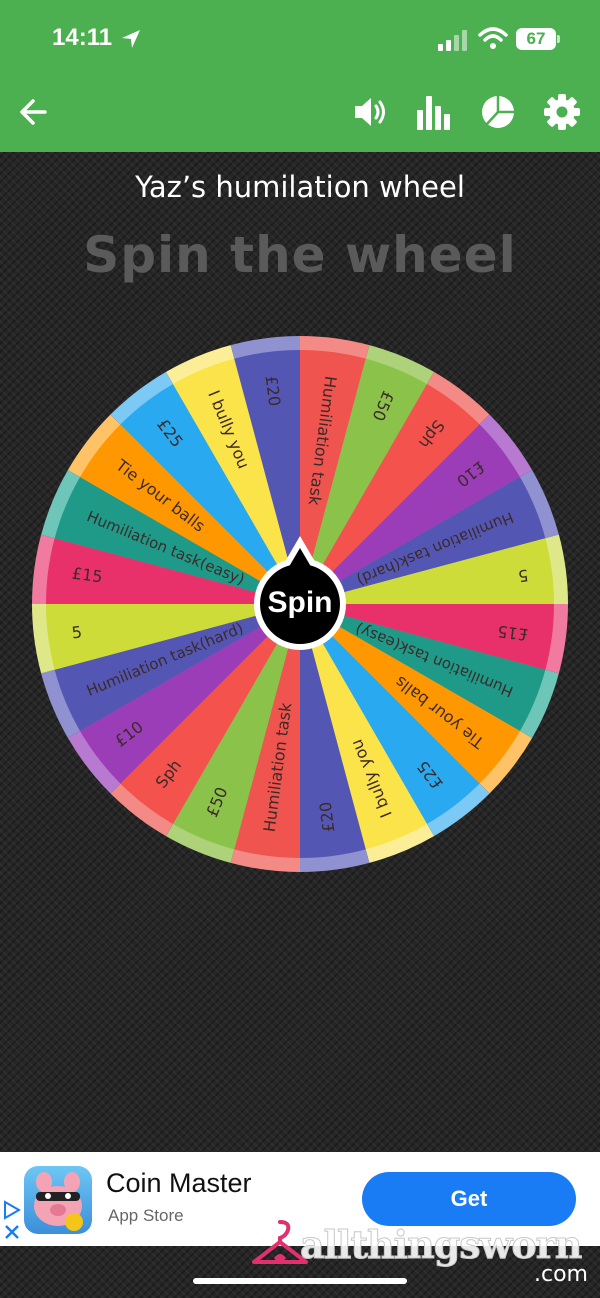  What do you see at coordinates (300, 1281) in the screenshot?
I see `home-indicator` at bounding box center [300, 1281].